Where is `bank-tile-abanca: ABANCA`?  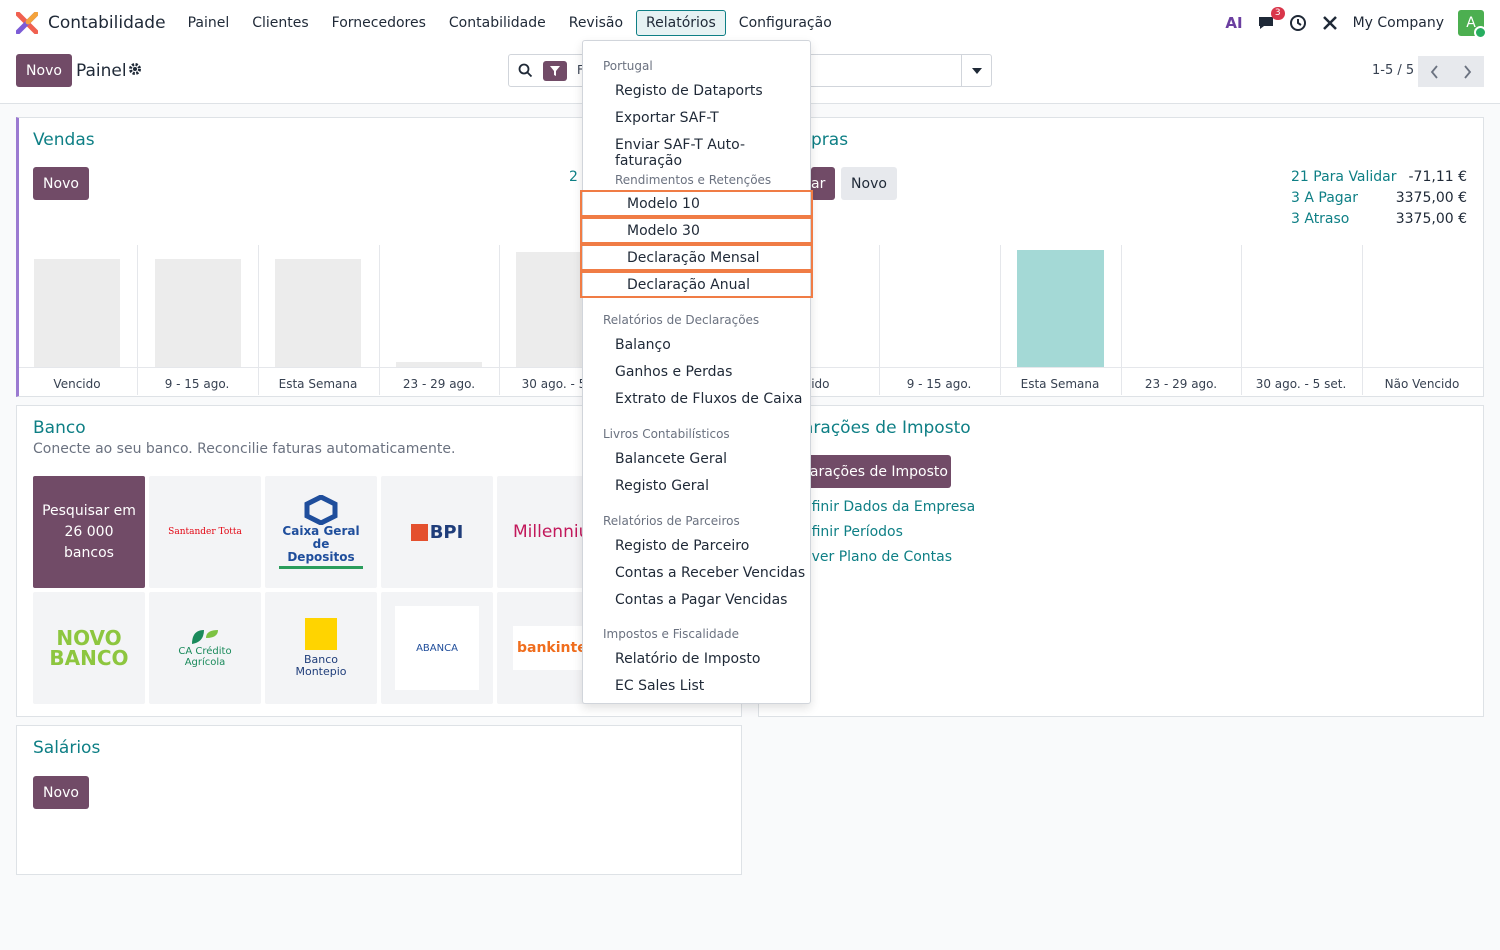 bank-tile-abanca: ABANCA is located at coordinates (437, 648).